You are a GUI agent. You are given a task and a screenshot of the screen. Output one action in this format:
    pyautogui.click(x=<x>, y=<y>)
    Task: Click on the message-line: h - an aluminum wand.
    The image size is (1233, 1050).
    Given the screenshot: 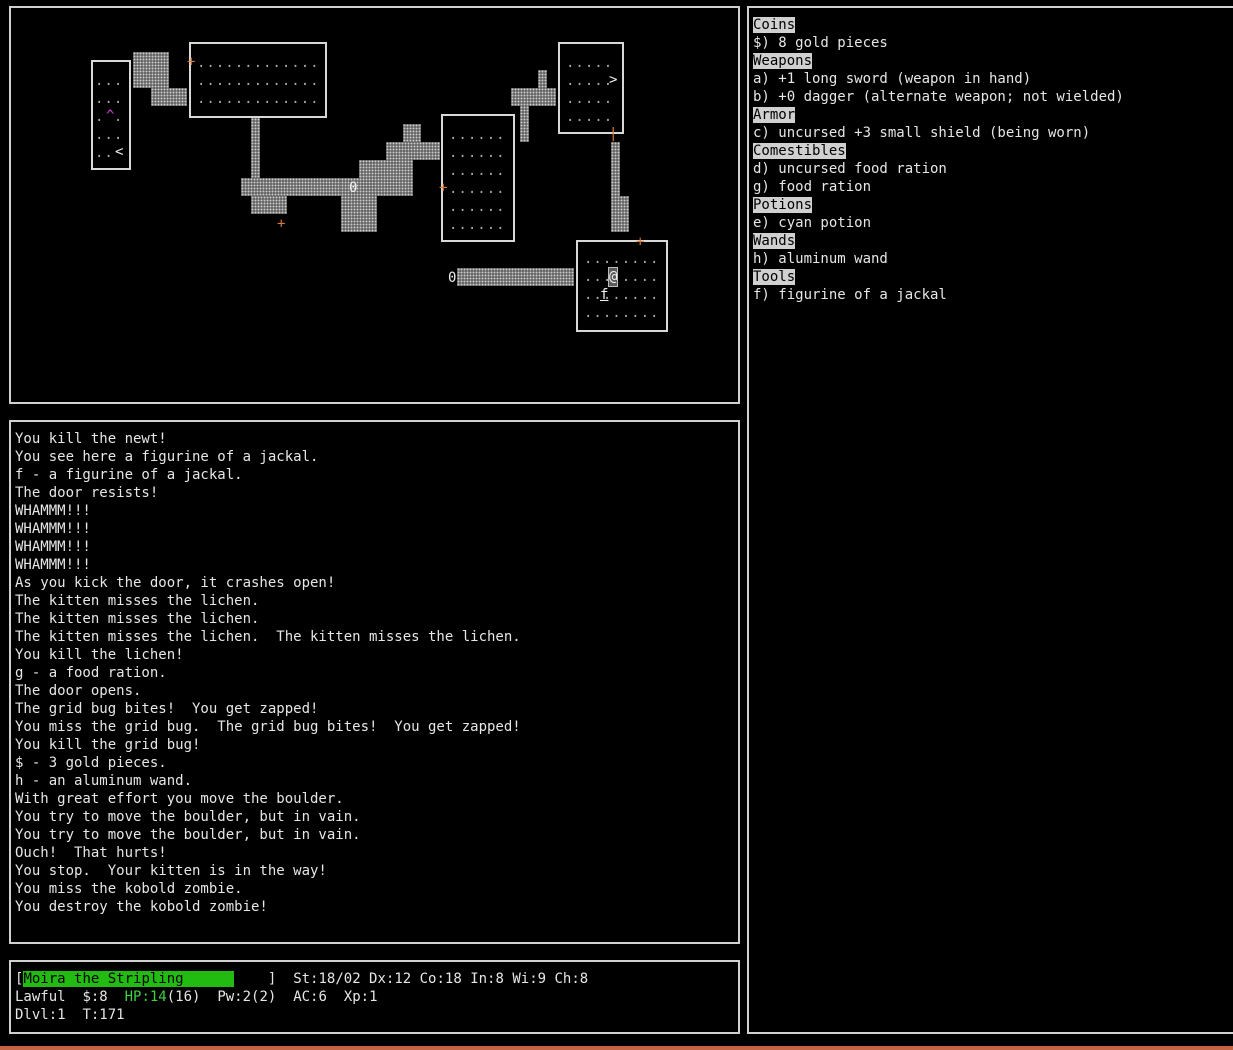 What is the action you would take?
    pyautogui.click(x=104, y=781)
    